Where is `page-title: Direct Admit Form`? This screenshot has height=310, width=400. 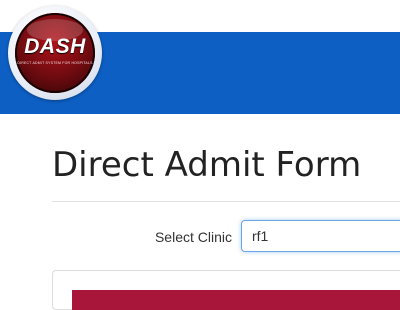 page-title: Direct Admit Form is located at coordinates (207, 165).